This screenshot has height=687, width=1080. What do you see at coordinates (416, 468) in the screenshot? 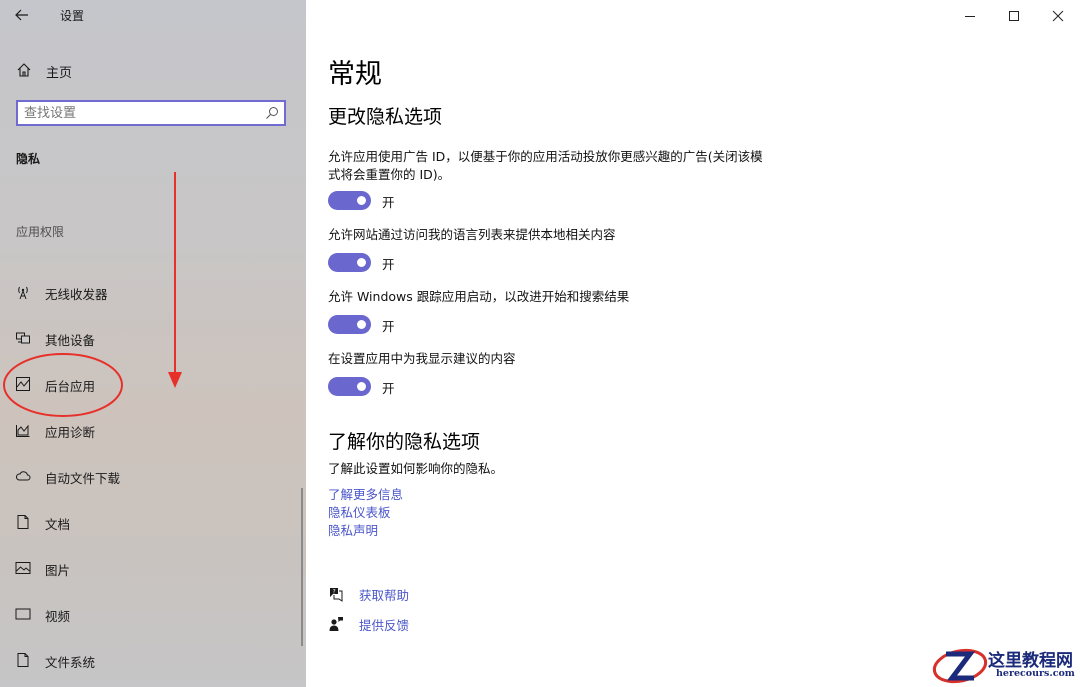
I see `learn-description: 了解此设置如何影响你的隐私。` at bounding box center [416, 468].